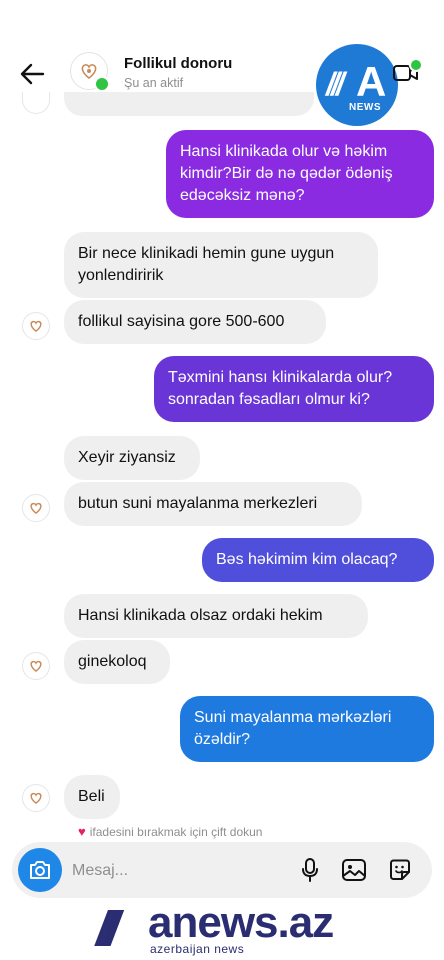 This screenshot has height=960, width=444. Describe the element at coordinates (36, 103) in the screenshot. I see `sender-avatar-partial` at that location.